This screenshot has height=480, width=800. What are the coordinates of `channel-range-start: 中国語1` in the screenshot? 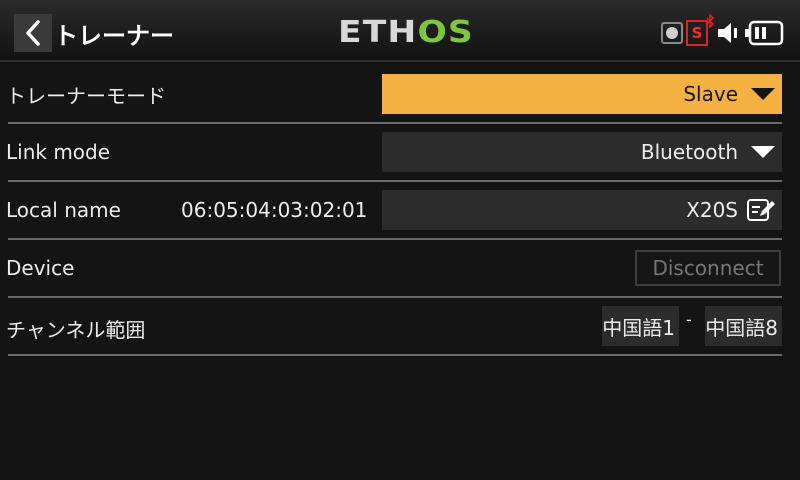 It's located at (640, 326).